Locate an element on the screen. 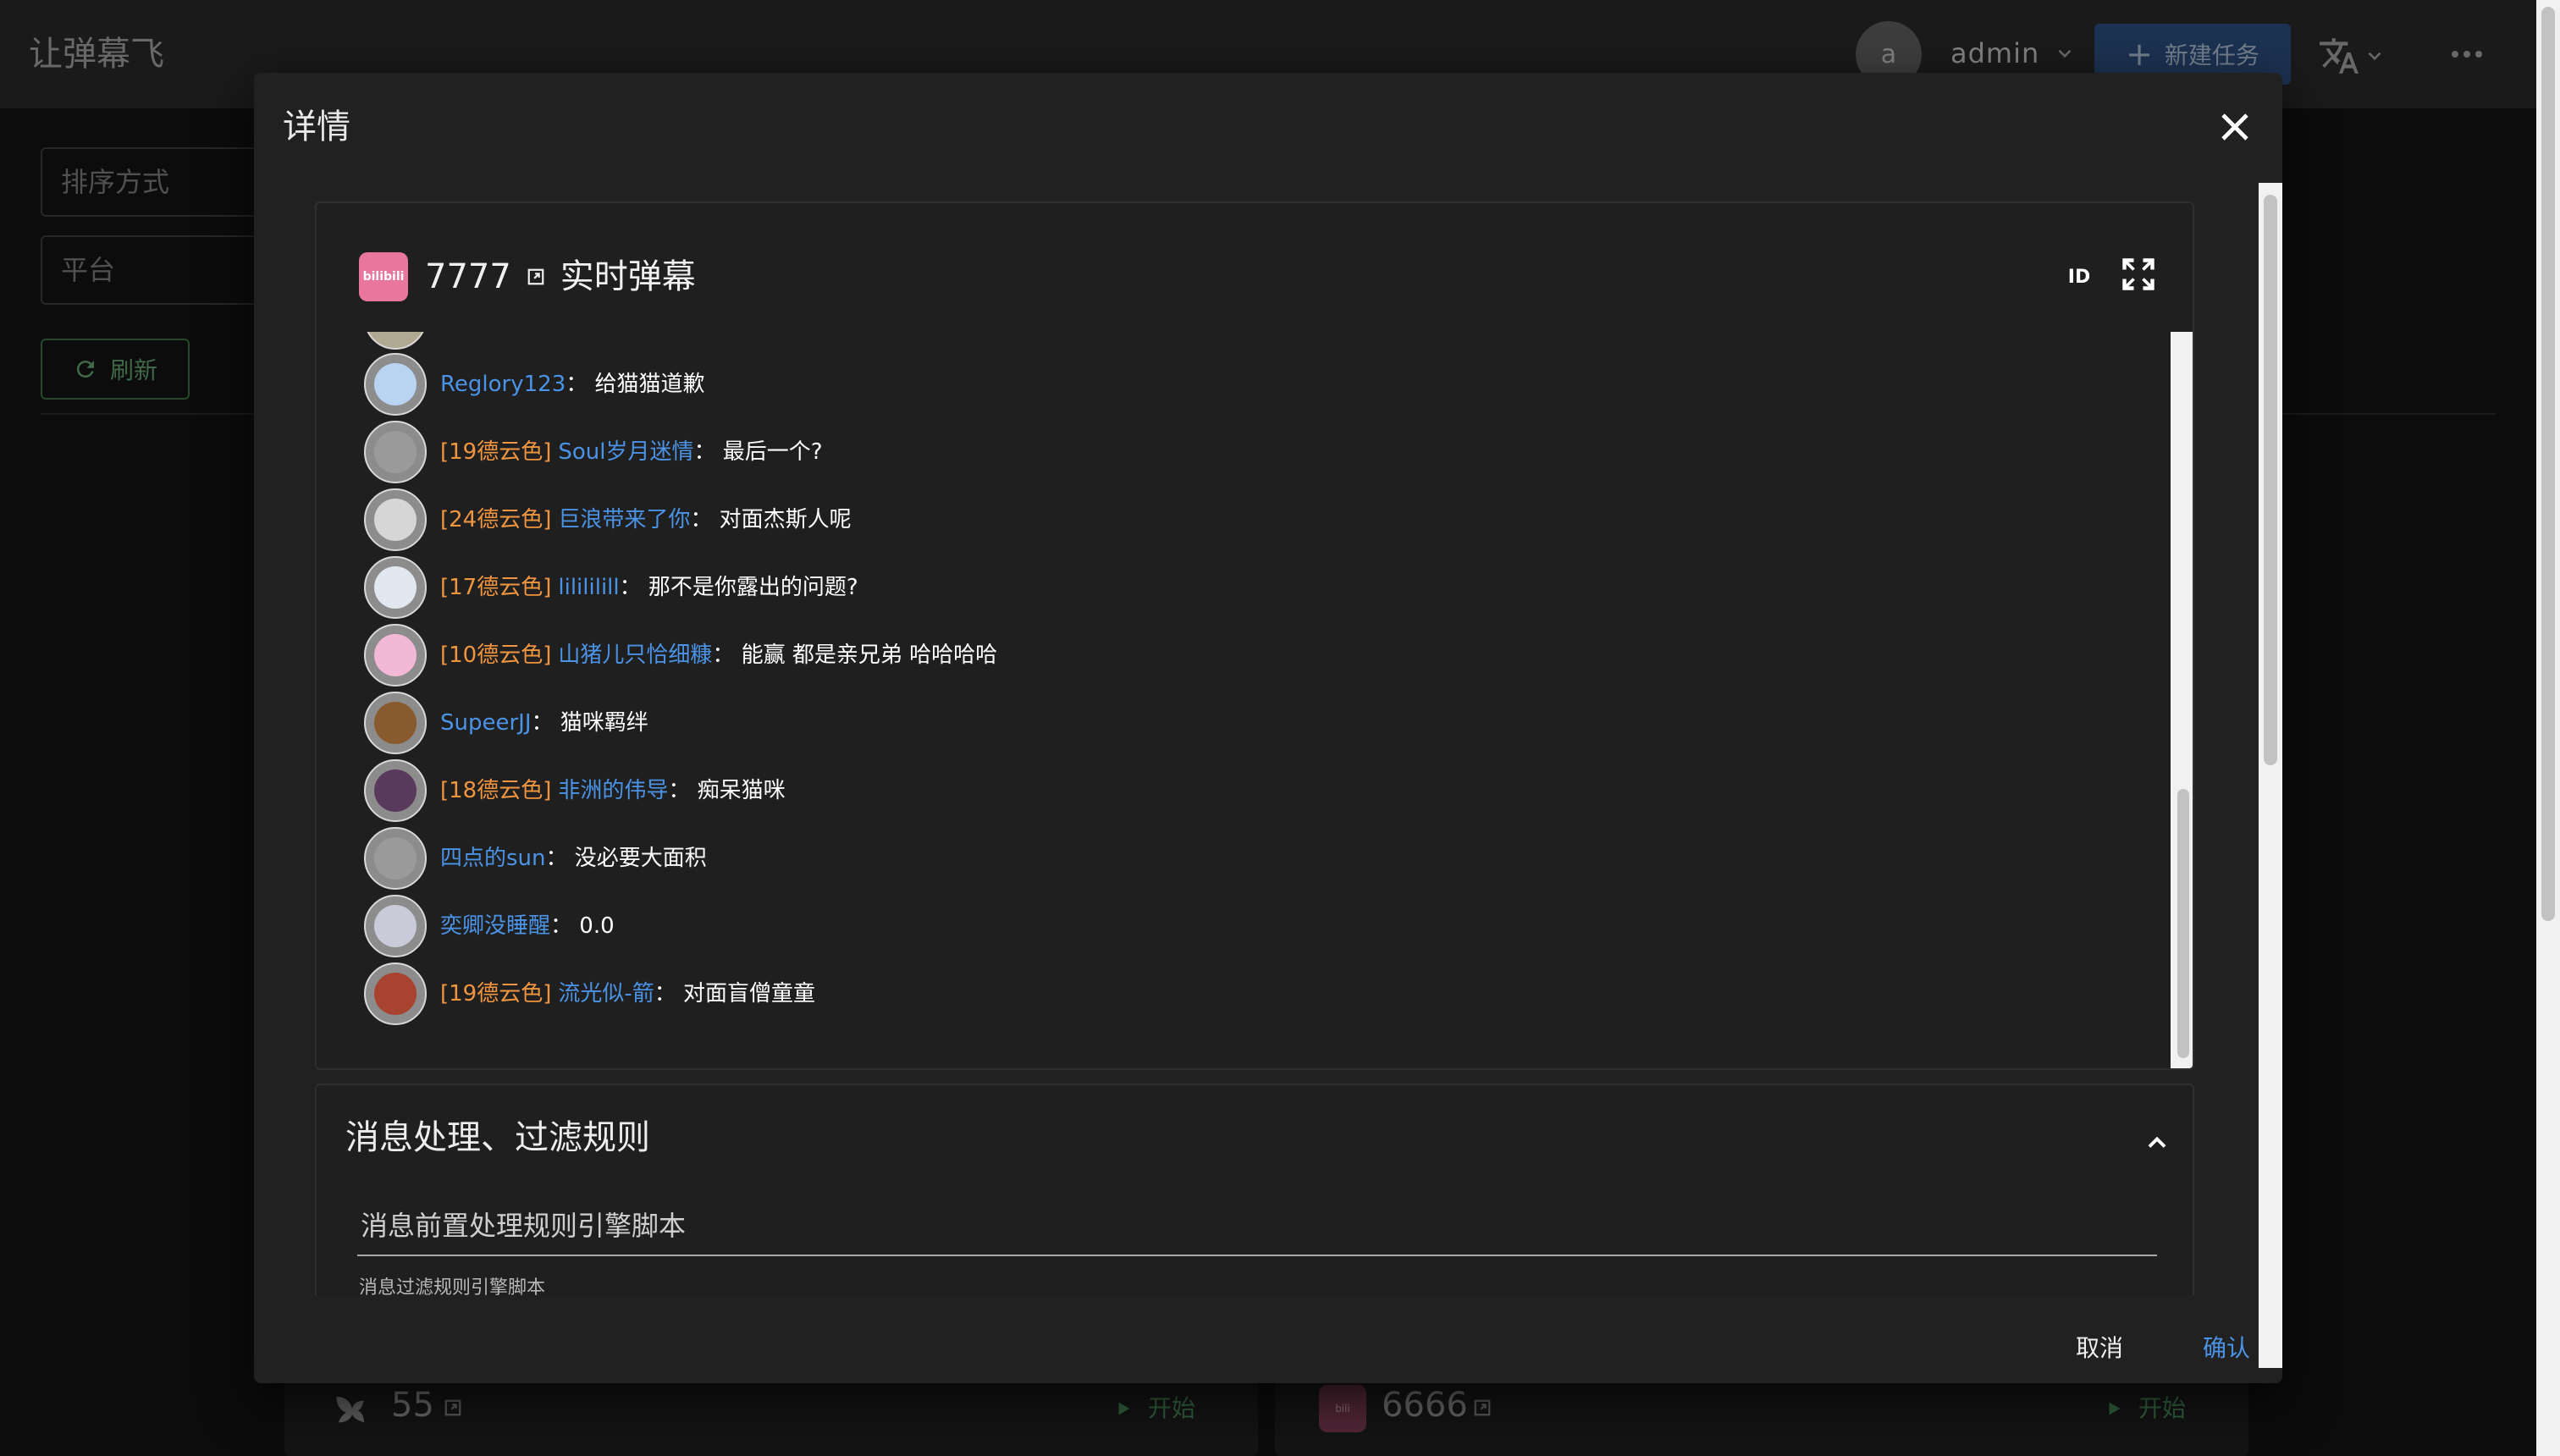  danmaku-text: Reglory123： 给猫猫道歉 is located at coordinates (572, 384).